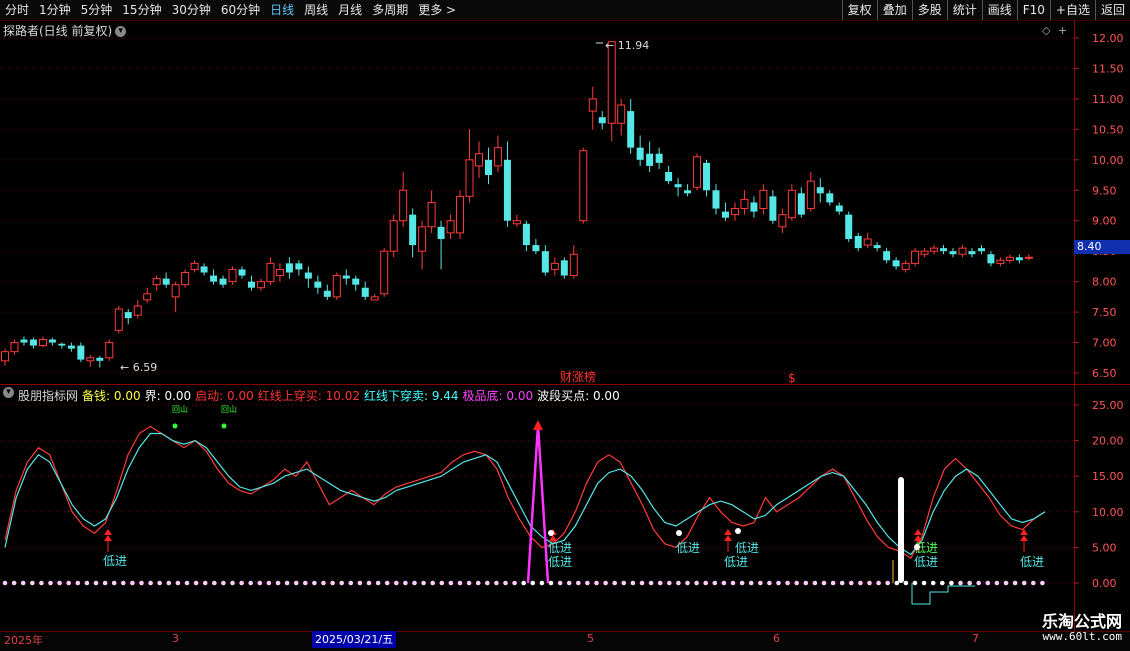 The image size is (1130, 651). I want to click on indicator-value: 启动: 0.00, so click(224, 396).